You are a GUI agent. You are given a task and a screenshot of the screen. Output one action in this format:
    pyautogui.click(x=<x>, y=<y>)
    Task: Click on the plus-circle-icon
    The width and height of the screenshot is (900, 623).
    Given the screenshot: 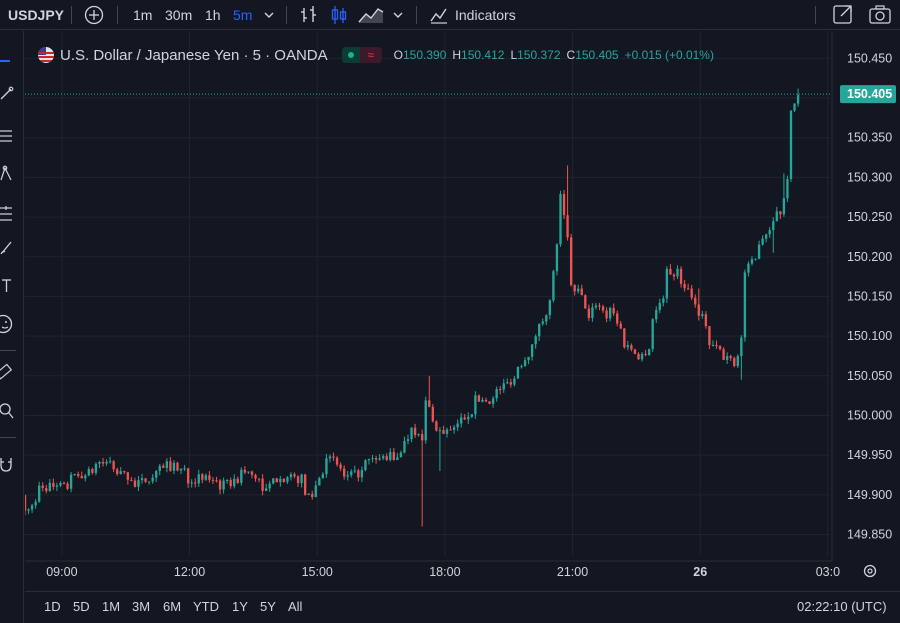 What is the action you would take?
    pyautogui.click(x=94, y=15)
    